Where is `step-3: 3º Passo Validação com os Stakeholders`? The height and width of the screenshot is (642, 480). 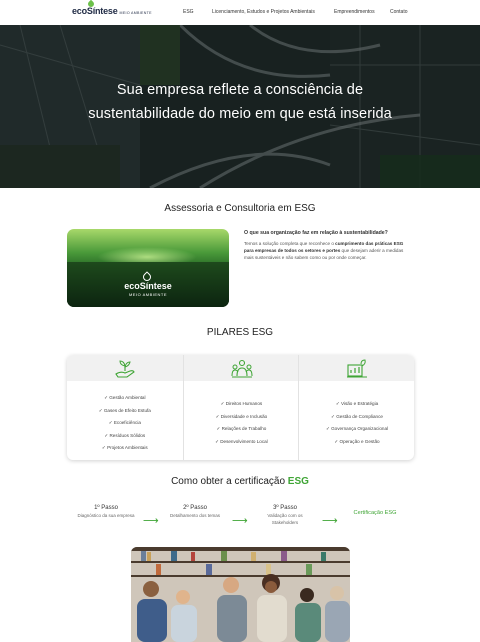 step-3: 3º Passo Validação com os Stakeholders is located at coordinates (285, 515).